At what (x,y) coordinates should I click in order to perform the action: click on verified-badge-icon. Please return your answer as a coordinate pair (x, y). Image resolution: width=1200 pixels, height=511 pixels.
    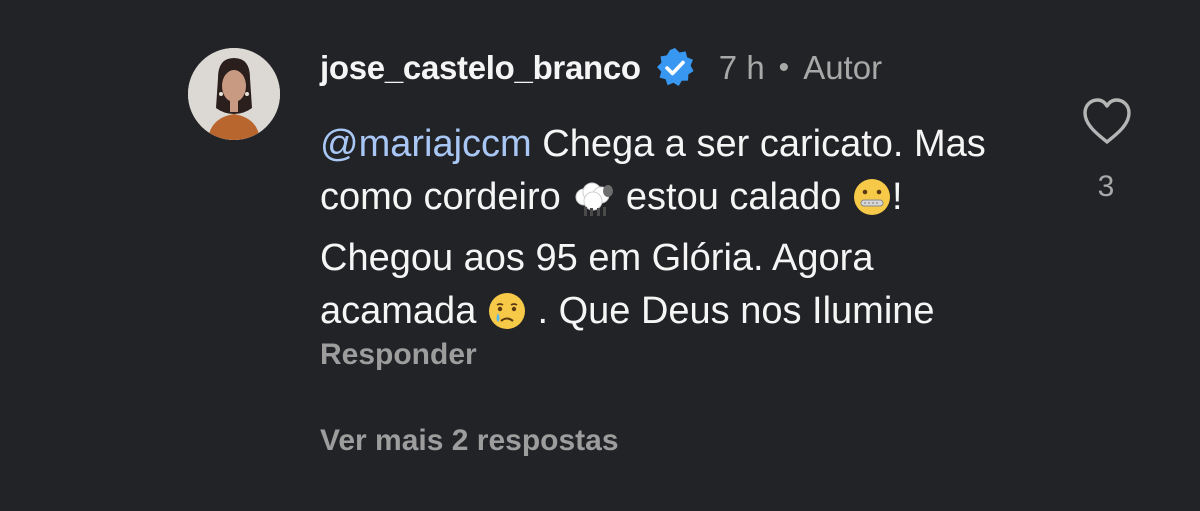
    Looking at the image, I should click on (675, 68).